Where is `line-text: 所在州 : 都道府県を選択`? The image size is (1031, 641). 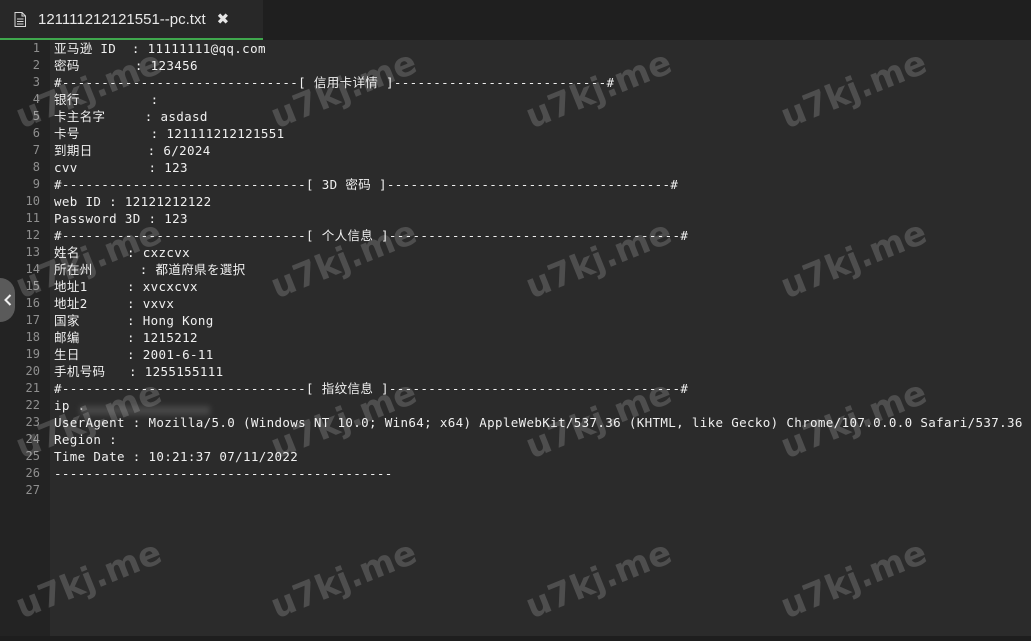 line-text: 所在州 : 都道府県を選択 is located at coordinates (150, 269).